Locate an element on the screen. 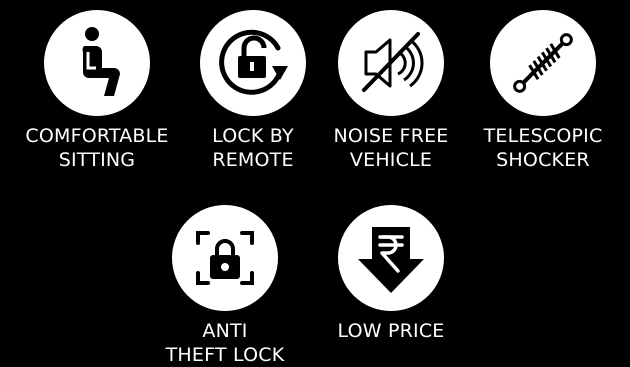 The width and height of the screenshot is (630, 367). shock-absorber-icon is located at coordinates (543, 63).